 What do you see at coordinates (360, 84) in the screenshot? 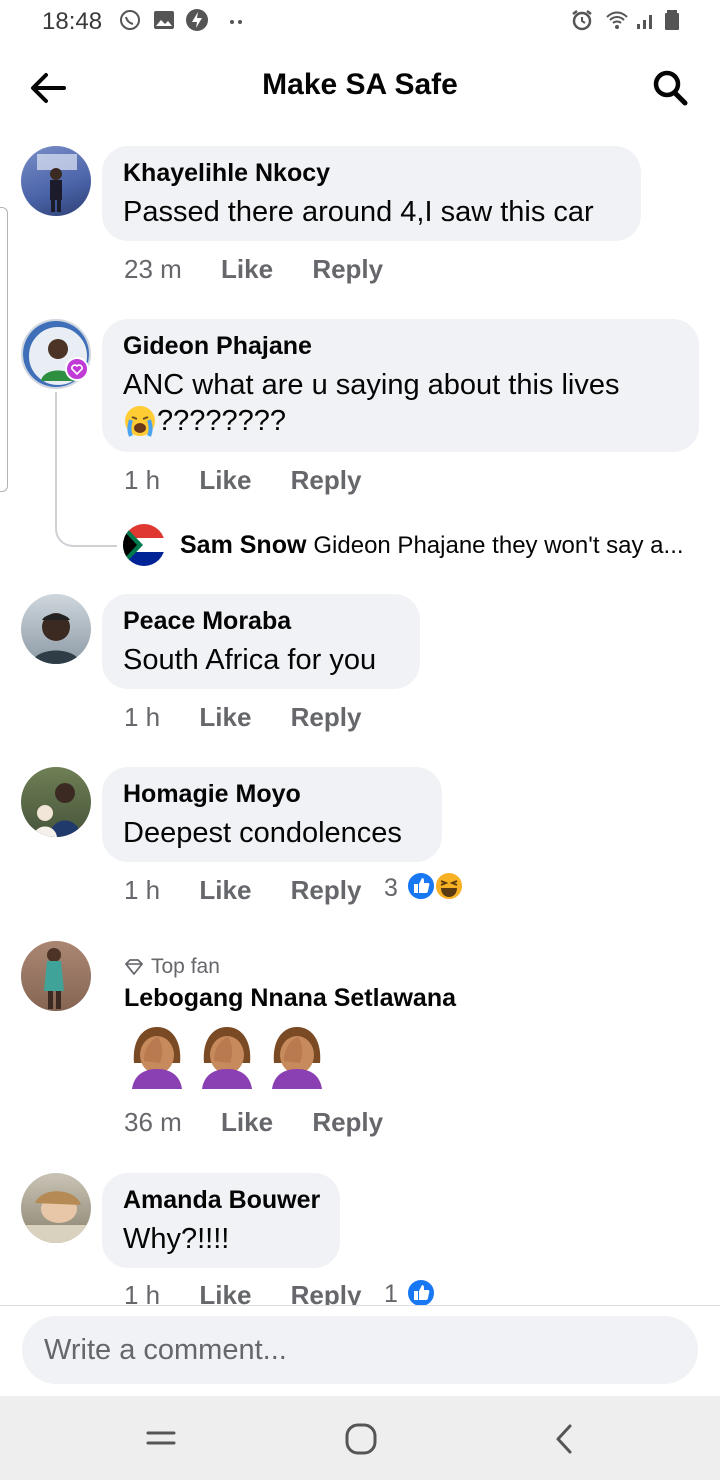
I see `page-title: Make SA Safe` at bounding box center [360, 84].